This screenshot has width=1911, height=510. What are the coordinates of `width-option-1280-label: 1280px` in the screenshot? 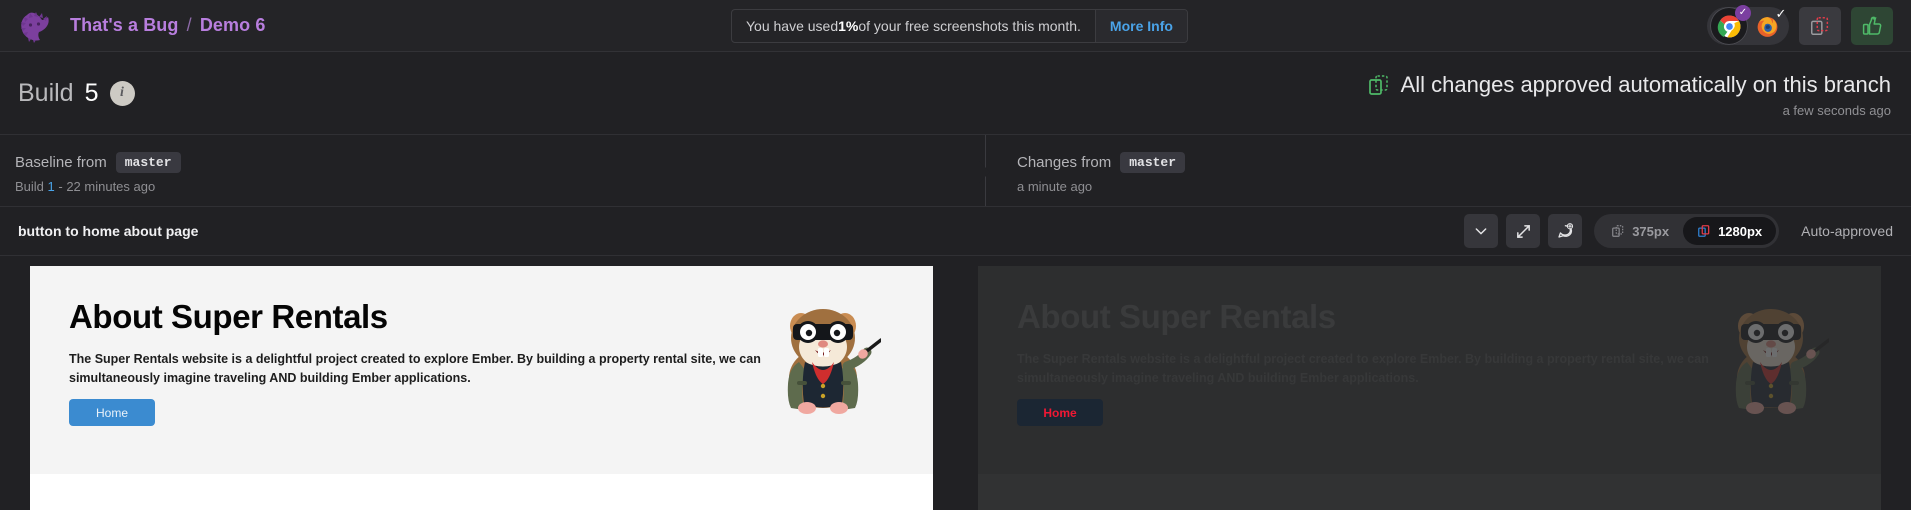 It's located at (1740, 231).